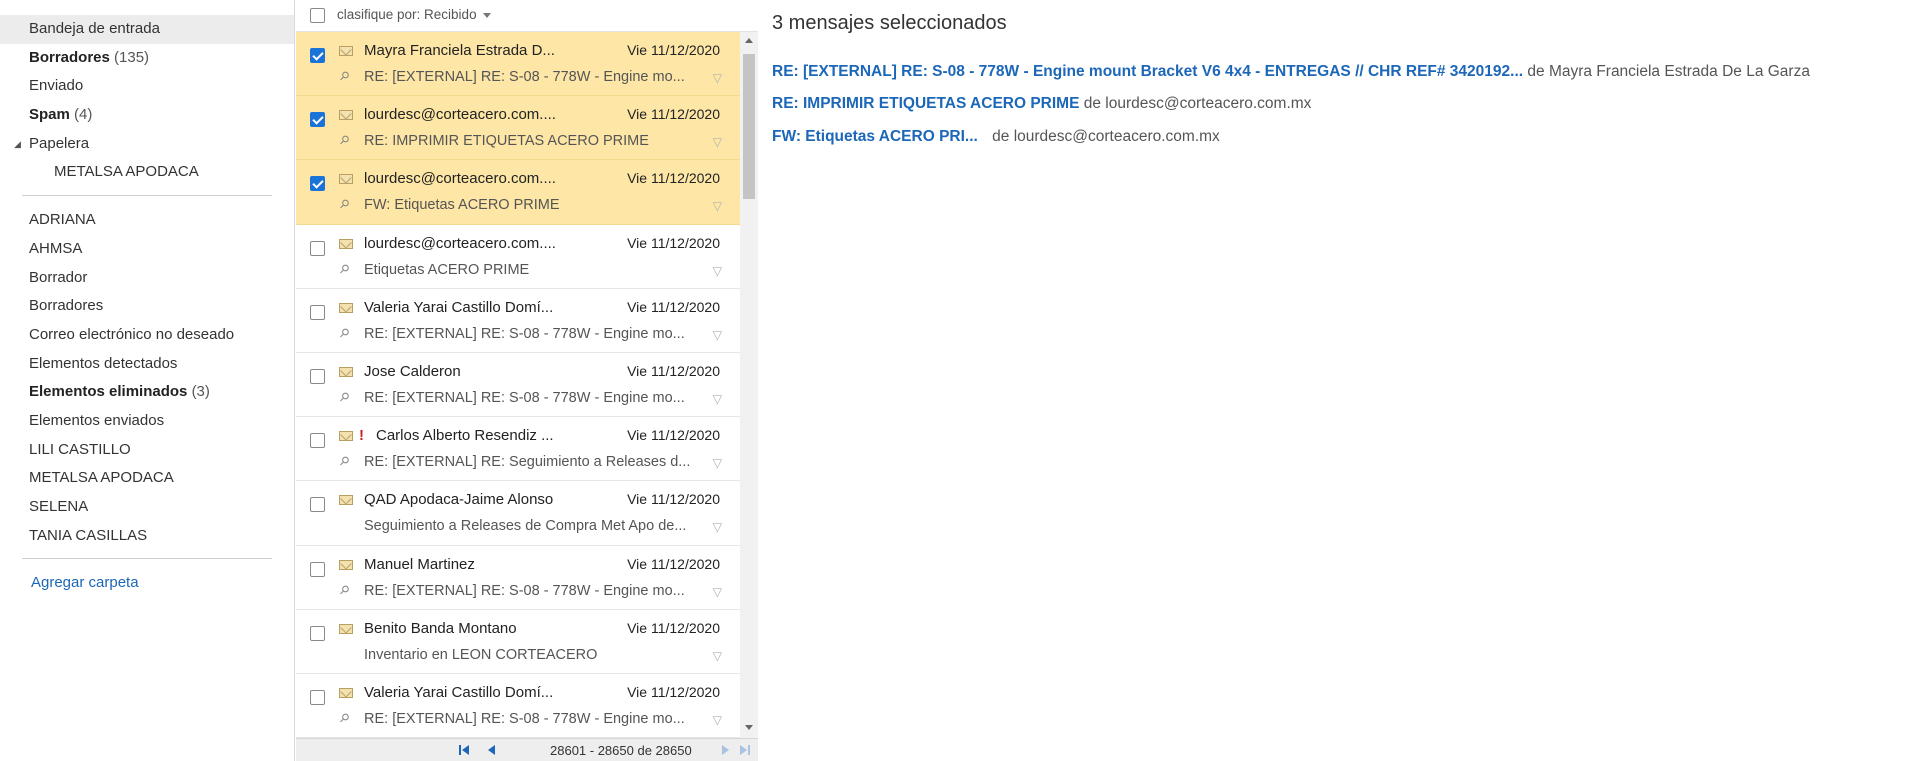  Describe the element at coordinates (97, 420) in the screenshot. I see `folder-name: Elementos enviados` at that location.